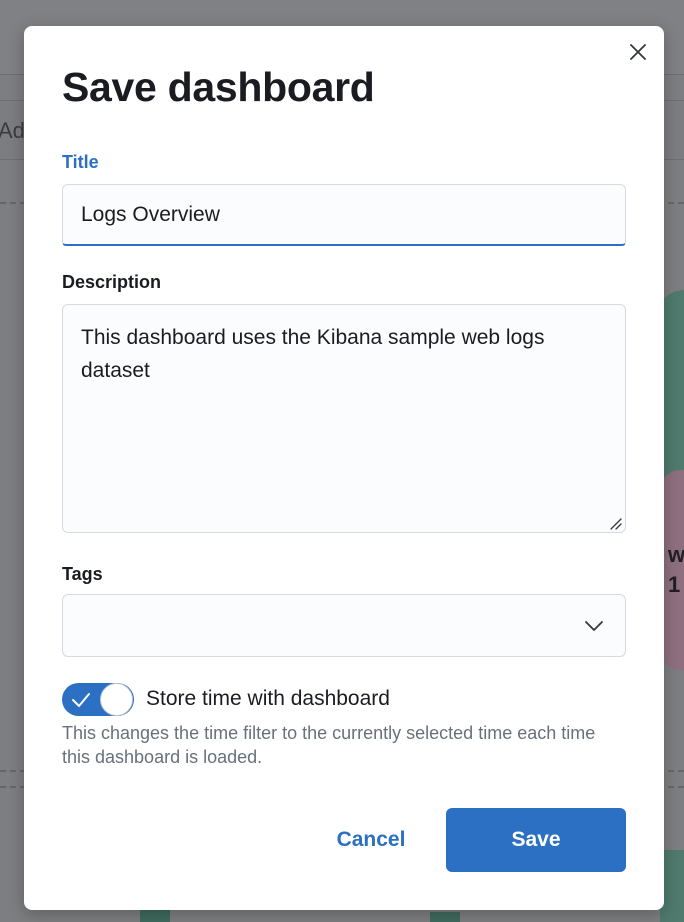  I want to click on background-bar, so click(445, 917).